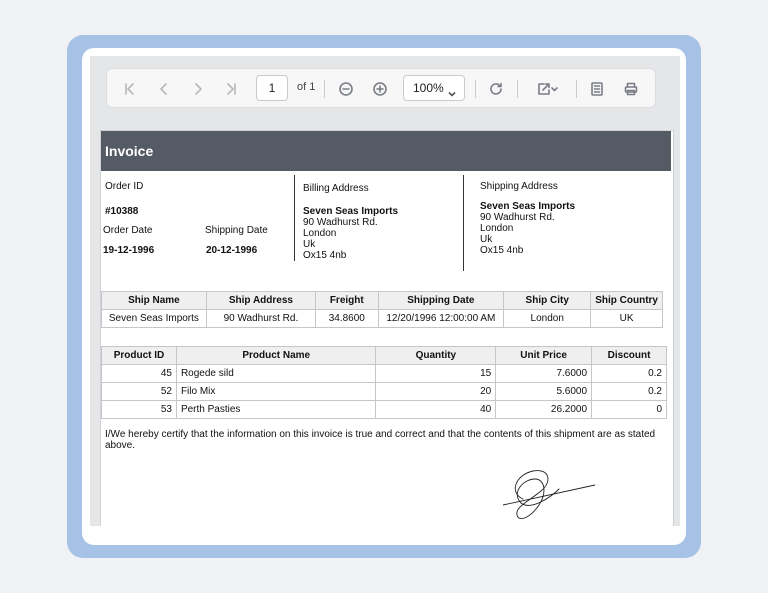 Image resolution: width=768 pixels, height=593 pixels. I want to click on table-cell: 90 Wadhurst Rd., so click(261, 318).